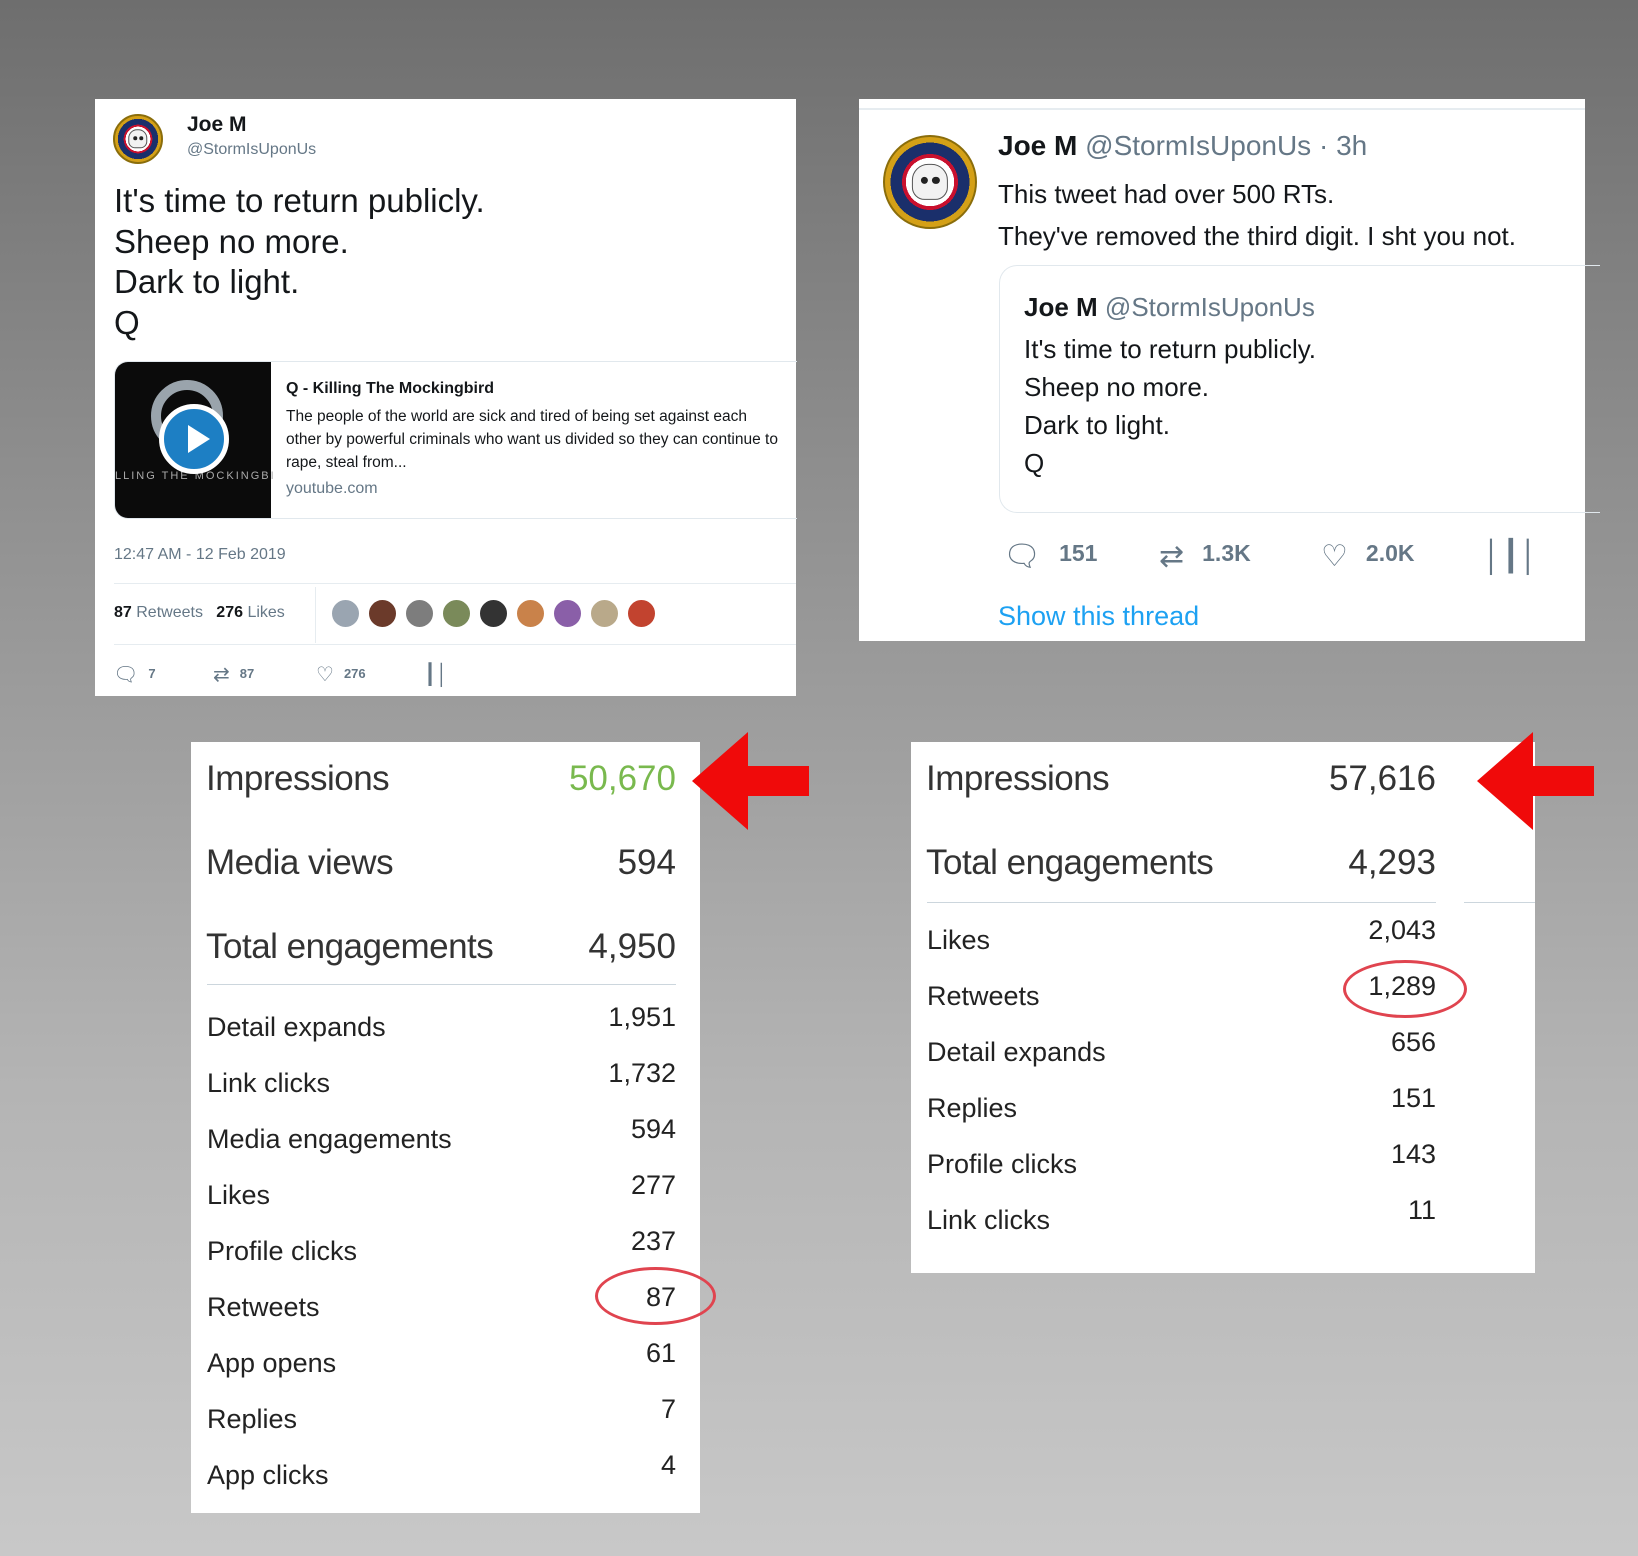 The height and width of the screenshot is (1556, 1638). Describe the element at coordinates (660, 1353) in the screenshot. I see `metric-value: 61` at that location.